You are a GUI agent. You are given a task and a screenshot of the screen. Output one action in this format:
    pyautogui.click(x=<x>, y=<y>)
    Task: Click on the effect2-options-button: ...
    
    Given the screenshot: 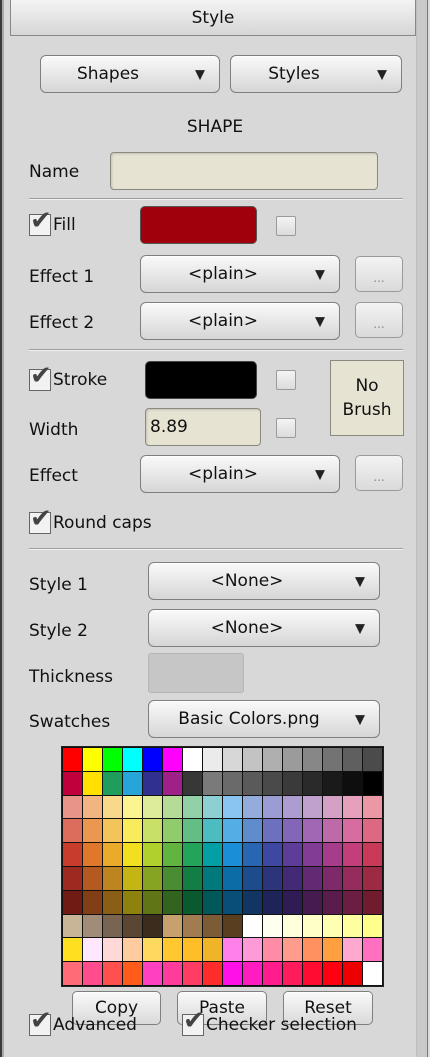 What is the action you would take?
    pyautogui.click(x=379, y=320)
    